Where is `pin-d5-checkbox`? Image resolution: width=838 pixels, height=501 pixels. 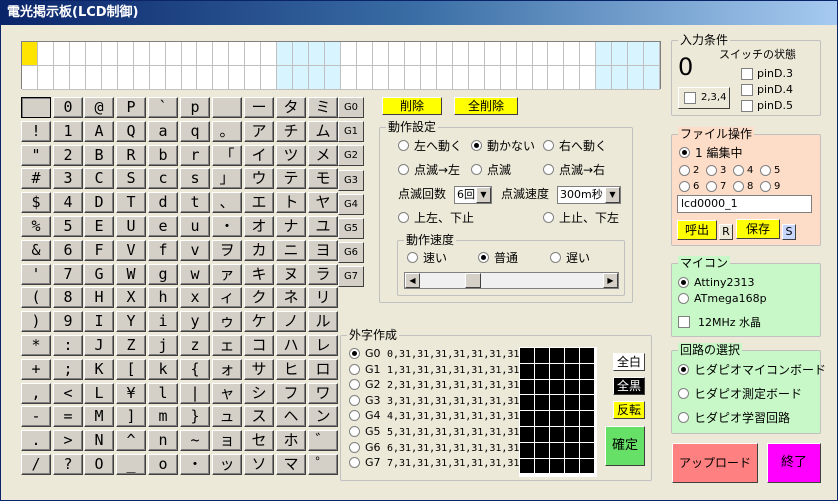 pin-d5-checkbox is located at coordinates (747, 106).